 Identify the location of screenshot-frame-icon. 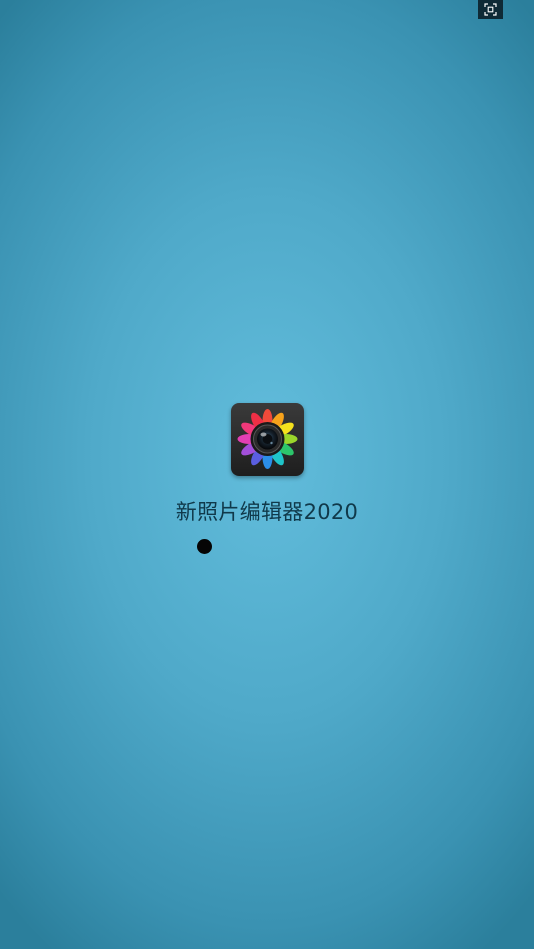
(490, 9).